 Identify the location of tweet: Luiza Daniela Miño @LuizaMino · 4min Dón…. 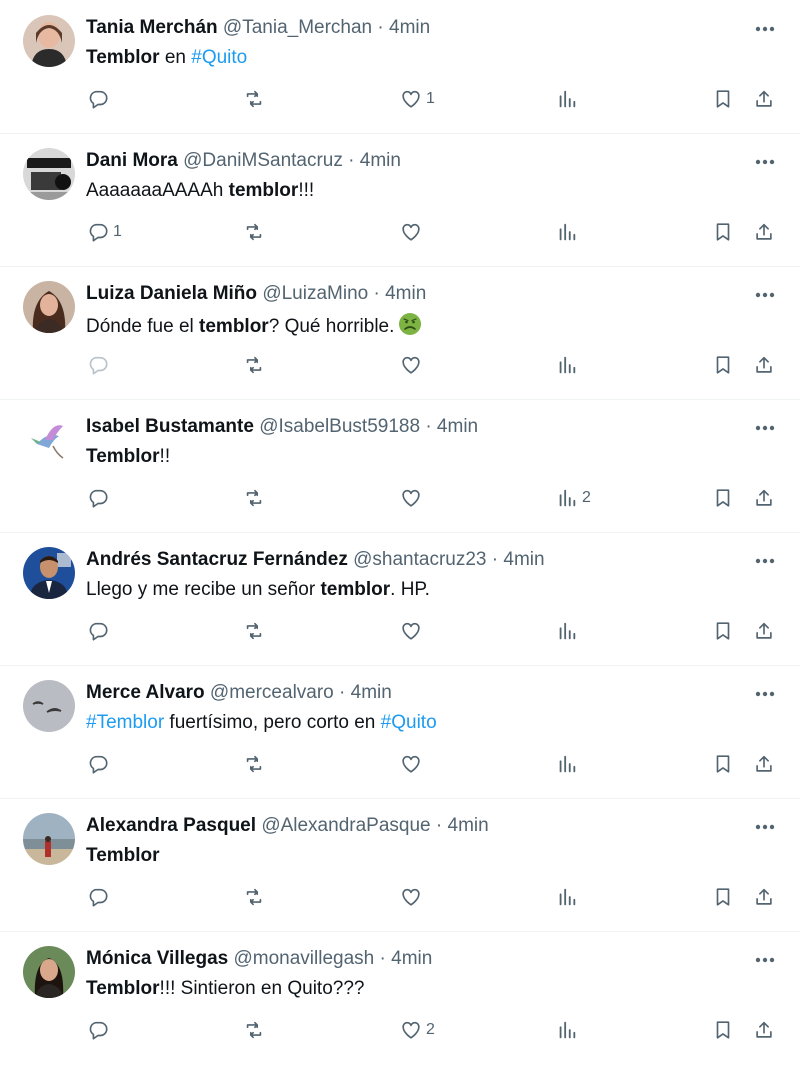
(400, 333).